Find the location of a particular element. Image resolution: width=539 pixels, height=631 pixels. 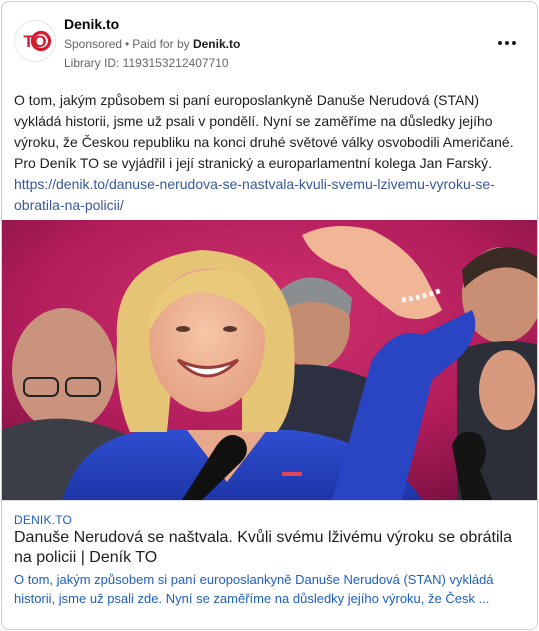

more-options-button is located at coordinates (507, 41).